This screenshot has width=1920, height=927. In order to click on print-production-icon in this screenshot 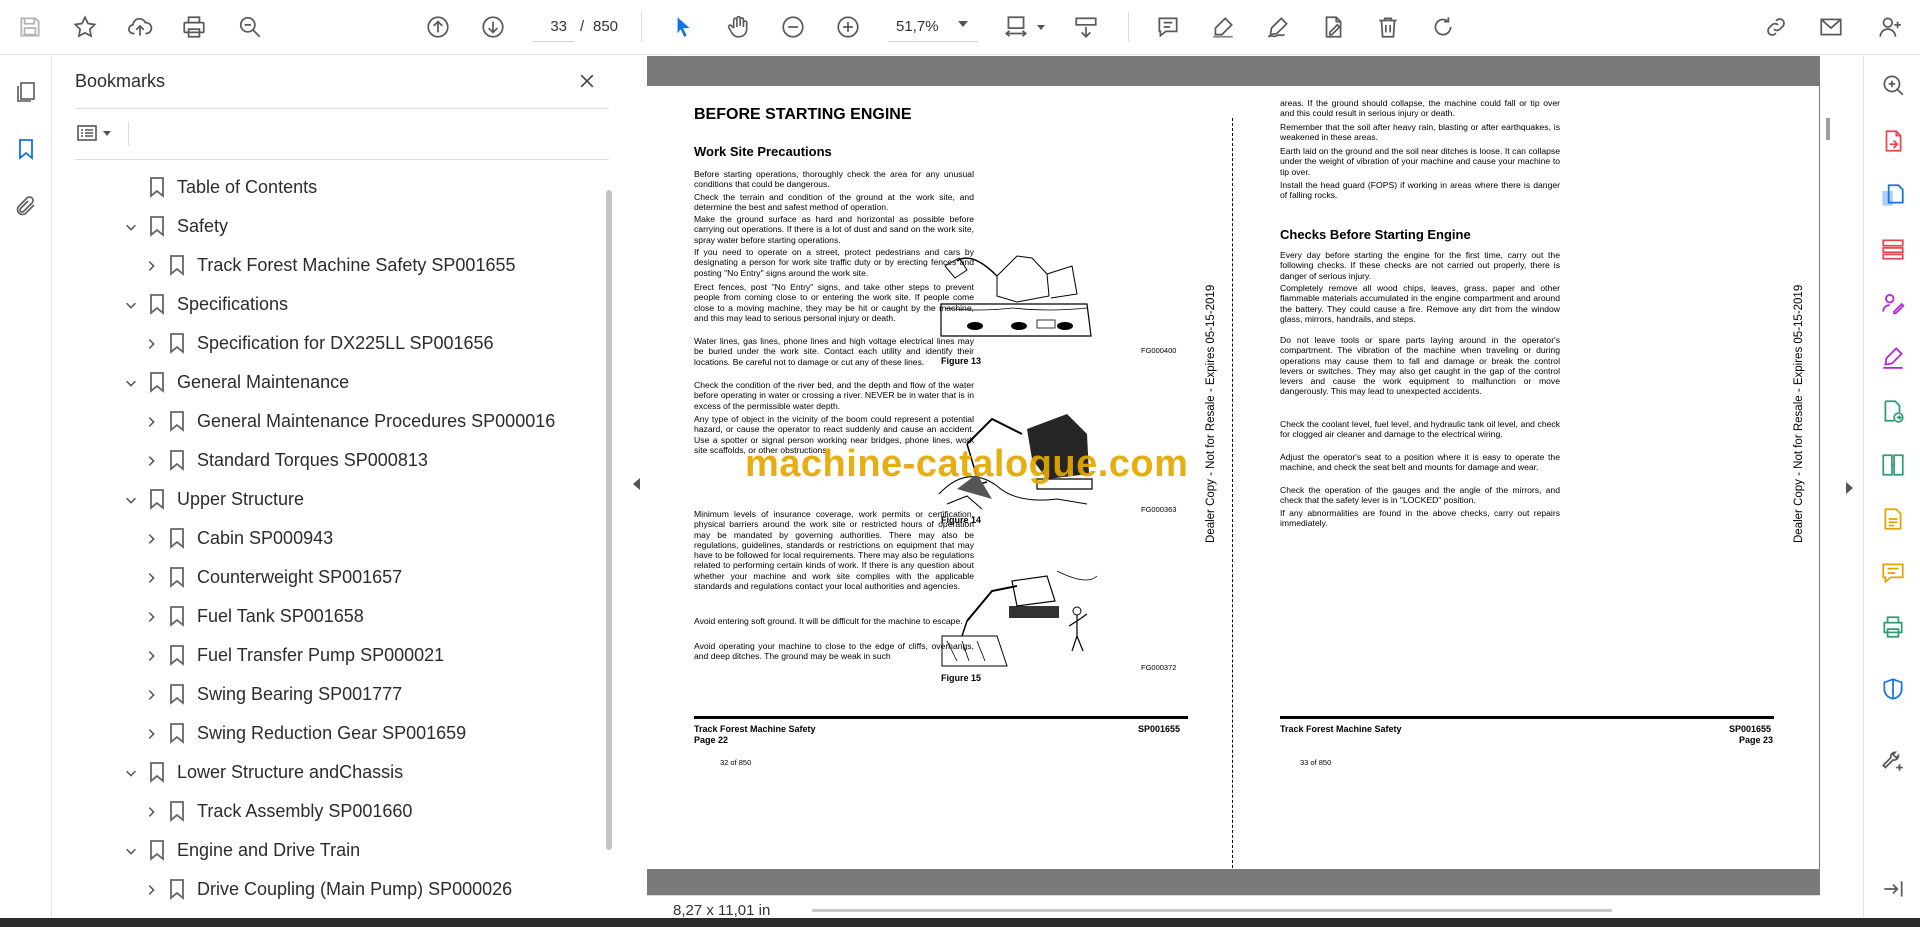, I will do `click(1893, 627)`.